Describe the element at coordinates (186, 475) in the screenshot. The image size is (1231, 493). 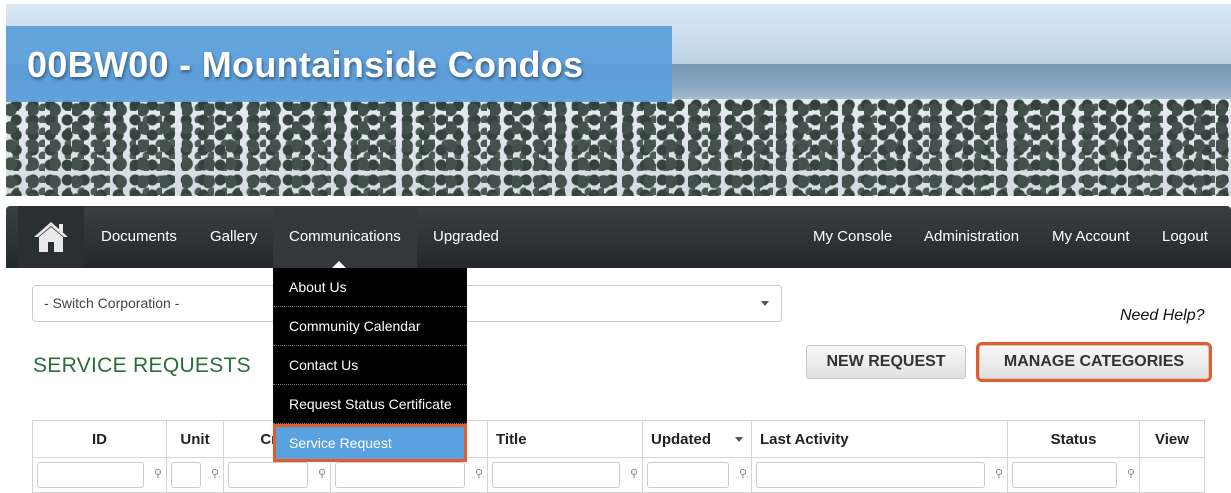
I see `filter-input-unit` at that location.